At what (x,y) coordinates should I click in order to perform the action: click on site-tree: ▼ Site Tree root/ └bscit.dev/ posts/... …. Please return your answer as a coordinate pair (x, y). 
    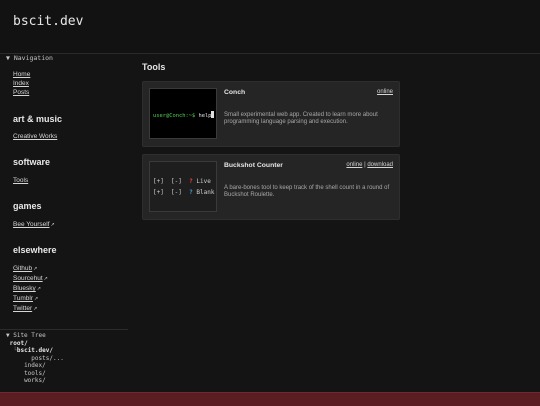
    Looking at the image, I should click on (35, 358).